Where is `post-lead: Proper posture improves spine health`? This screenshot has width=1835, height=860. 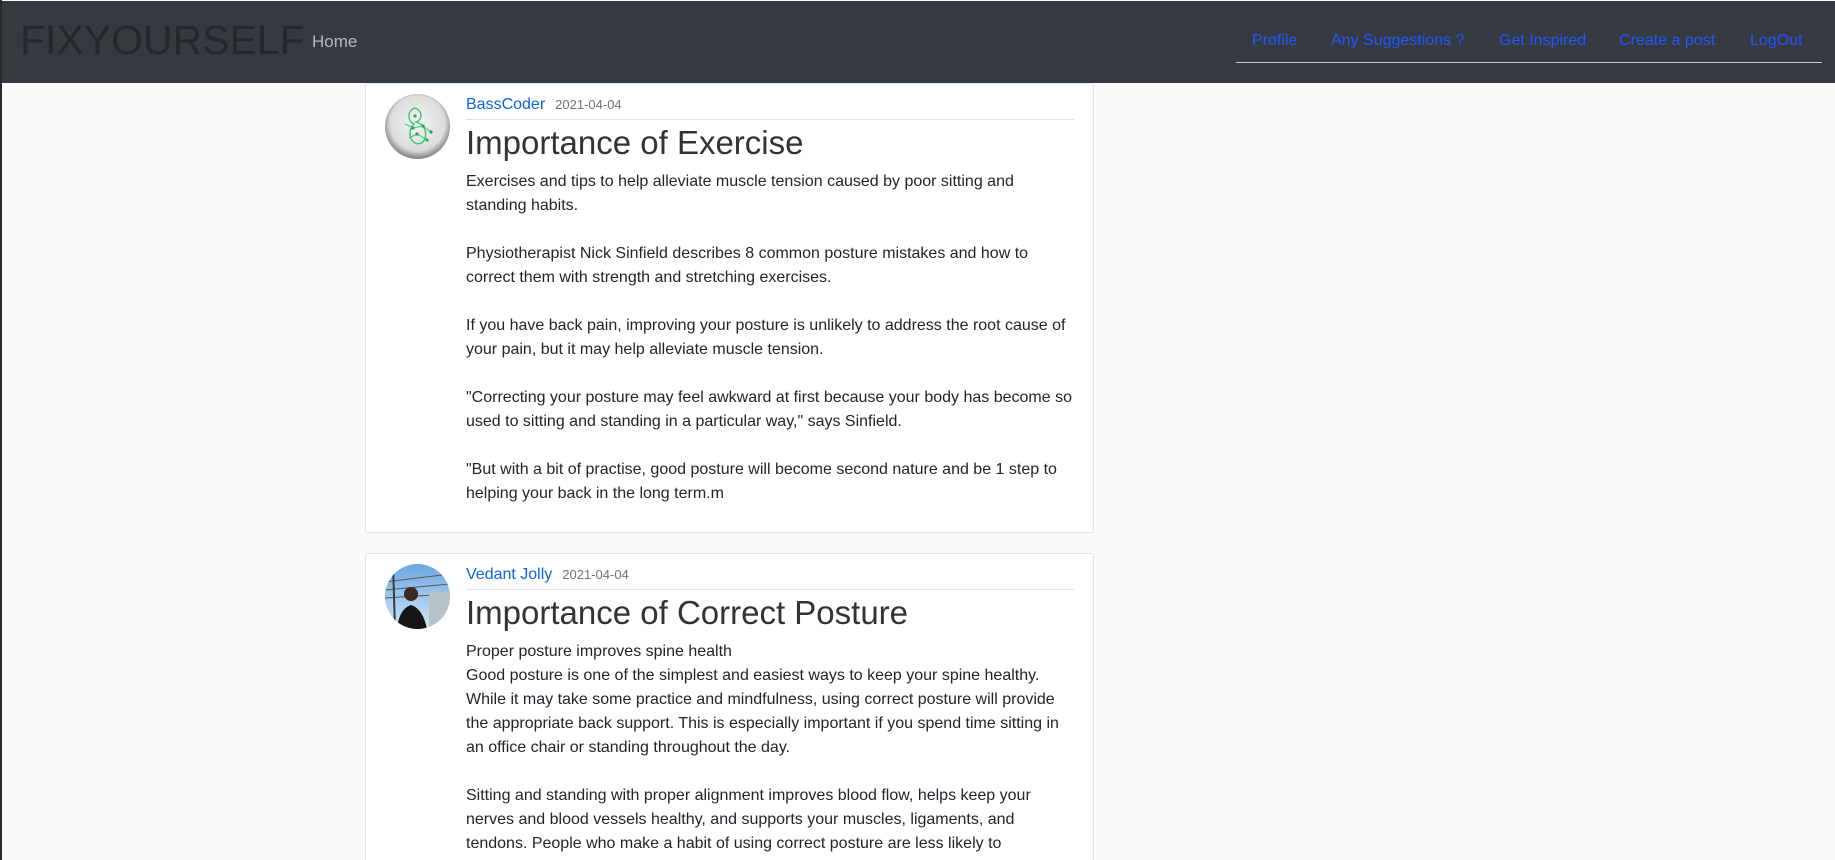 post-lead: Proper posture improves spine health is located at coordinates (599, 651).